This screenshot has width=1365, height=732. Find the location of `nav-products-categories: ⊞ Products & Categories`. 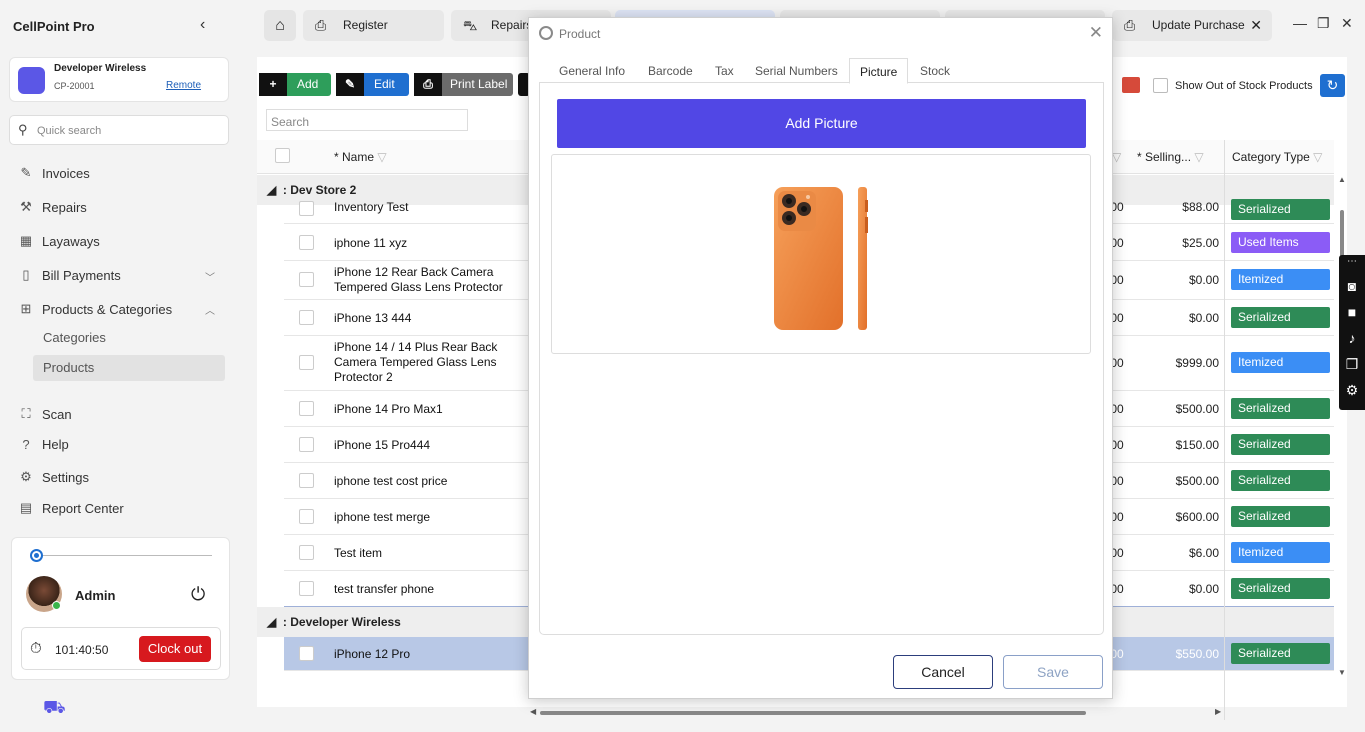

nav-products-categories: ⊞ Products & Categories is located at coordinates (95, 309).